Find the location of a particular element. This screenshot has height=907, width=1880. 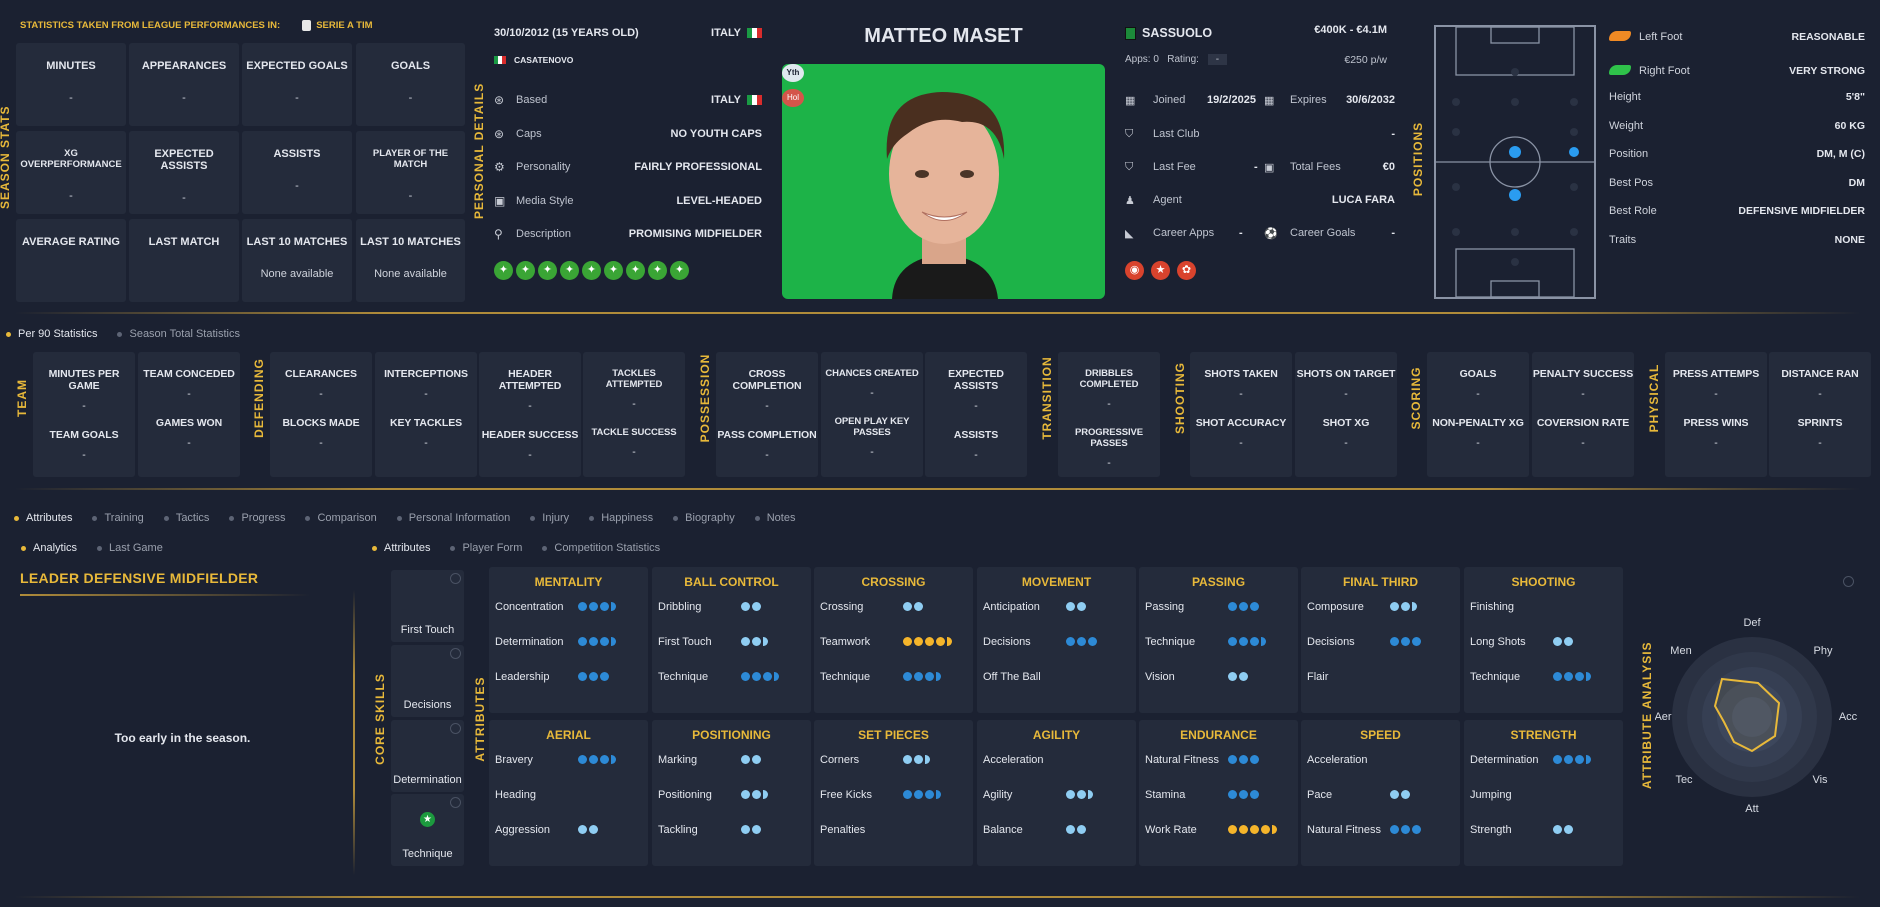

per90-card: DRIBBLES COMPLETED - PROGRESSIVE PASSES - is located at coordinates (1109, 414).